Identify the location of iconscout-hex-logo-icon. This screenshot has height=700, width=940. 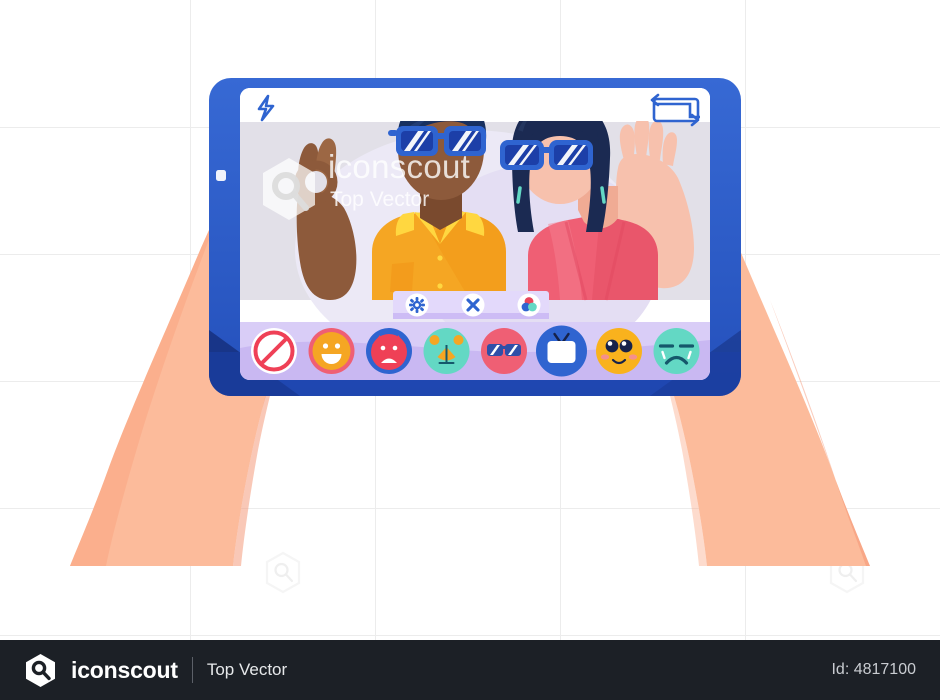
(40, 670).